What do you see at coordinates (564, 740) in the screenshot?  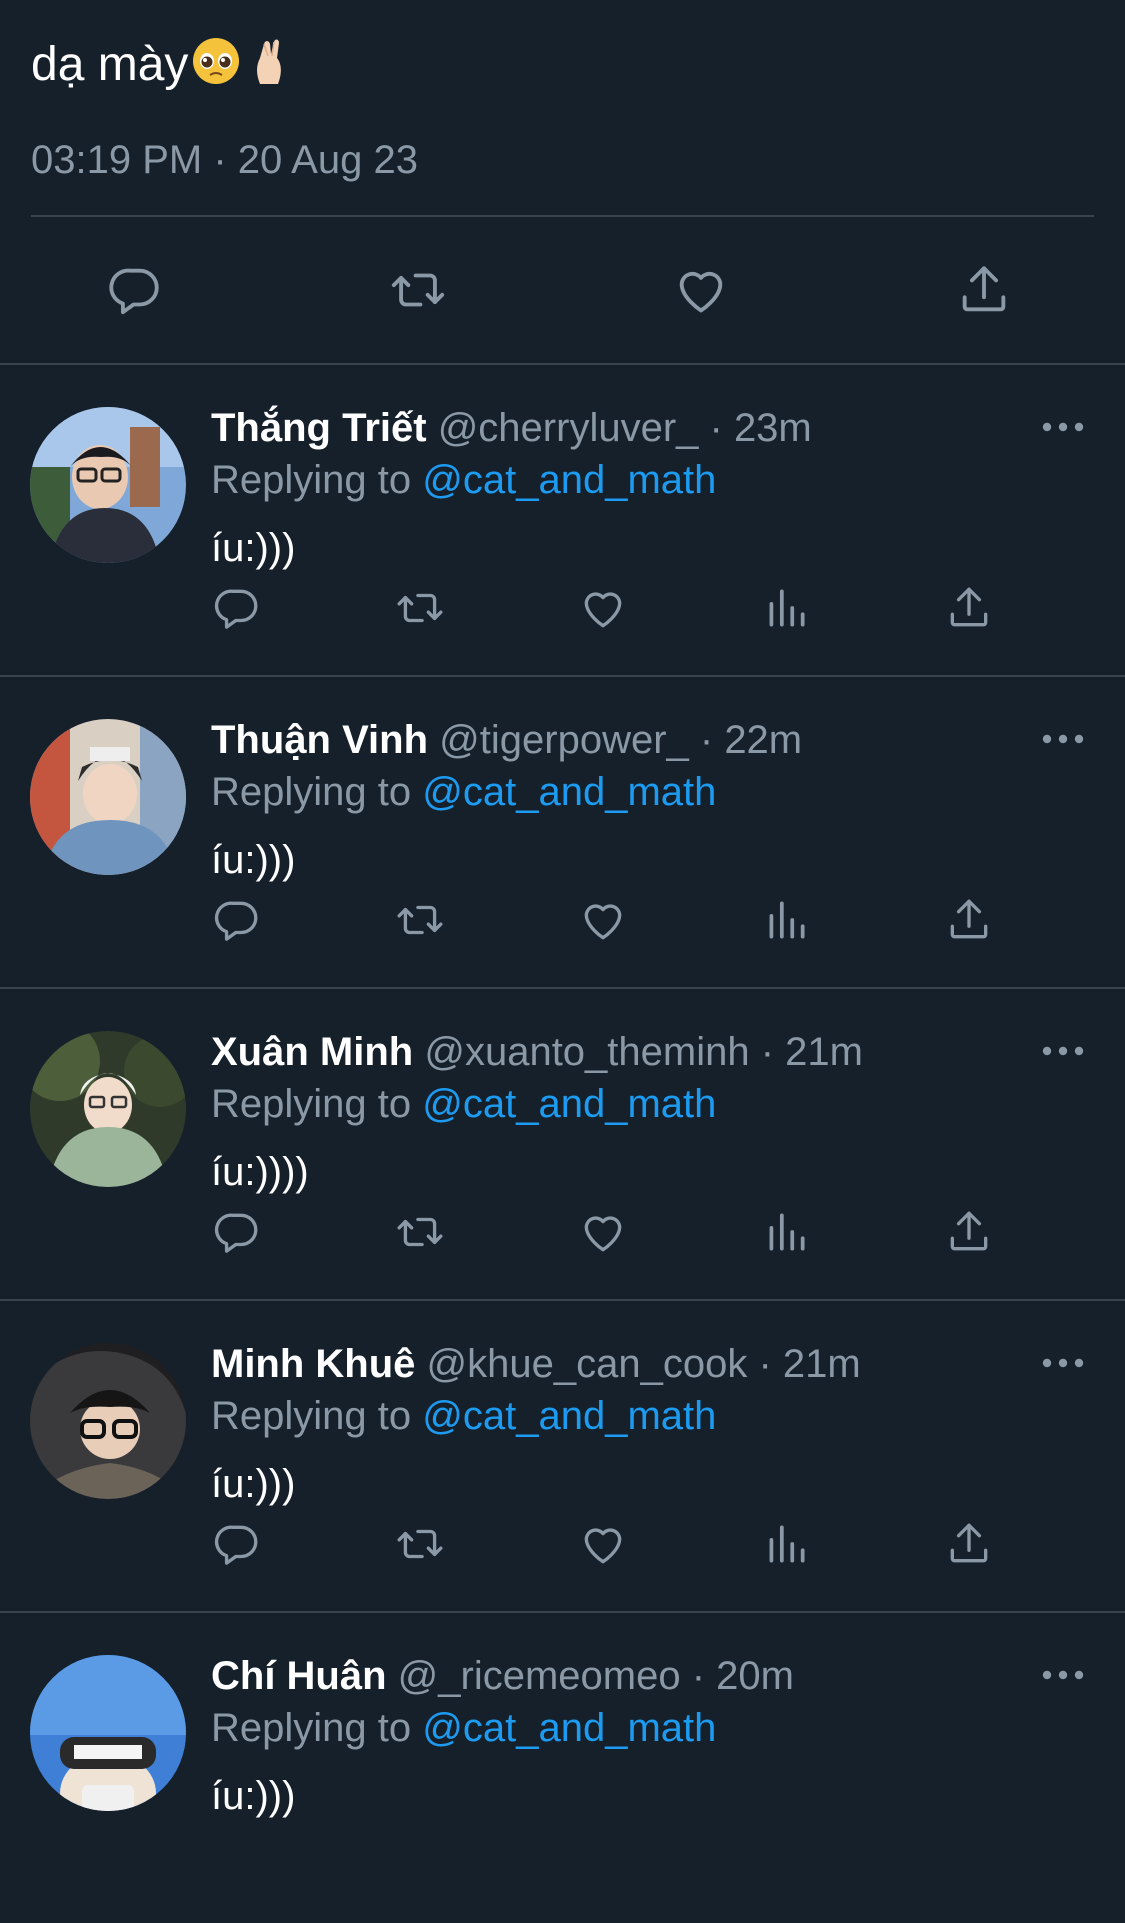 I see `user-handle: @tigerpower_` at bounding box center [564, 740].